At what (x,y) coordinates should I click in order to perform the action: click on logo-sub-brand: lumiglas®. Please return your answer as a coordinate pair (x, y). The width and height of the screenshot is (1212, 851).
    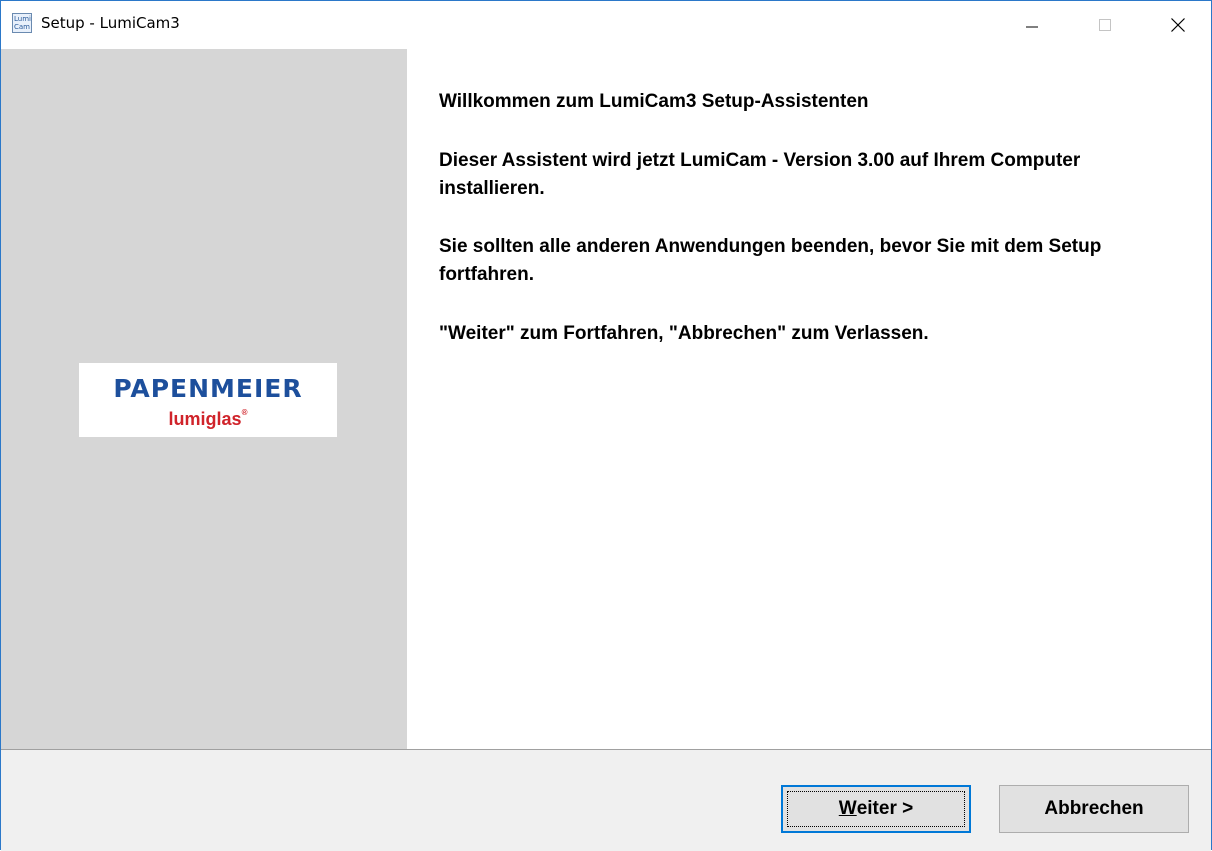
    Looking at the image, I should click on (208, 419).